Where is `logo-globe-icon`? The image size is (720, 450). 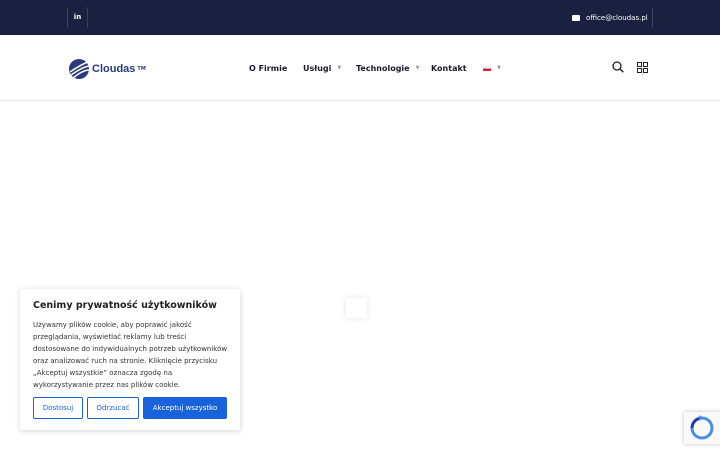 logo-globe-icon is located at coordinates (79, 69).